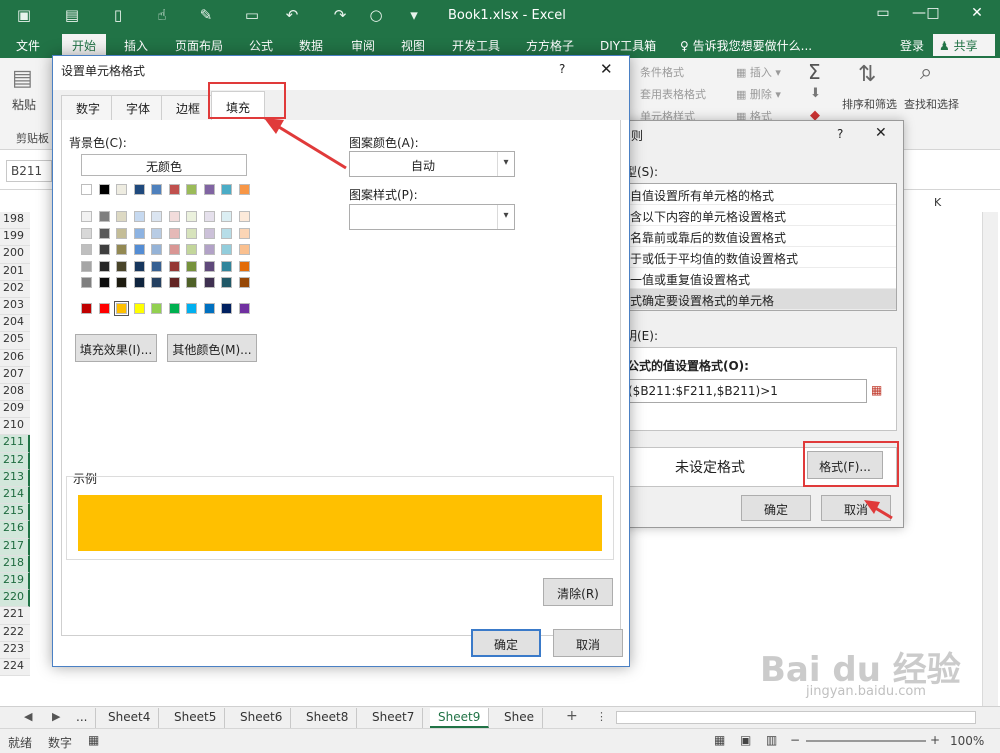 The image size is (1000, 753). What do you see at coordinates (15, 272) in the screenshot?
I see `row-header: 201` at bounding box center [15, 272].